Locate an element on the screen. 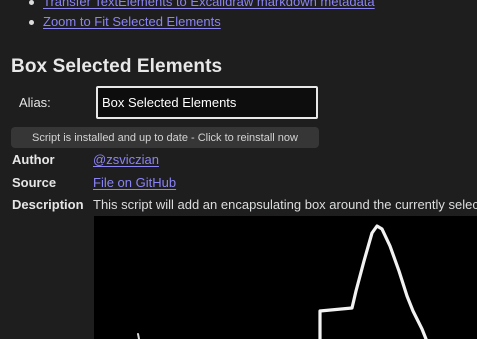 This screenshot has height=339, width=477. author-link: @zsviczian is located at coordinates (126, 159).